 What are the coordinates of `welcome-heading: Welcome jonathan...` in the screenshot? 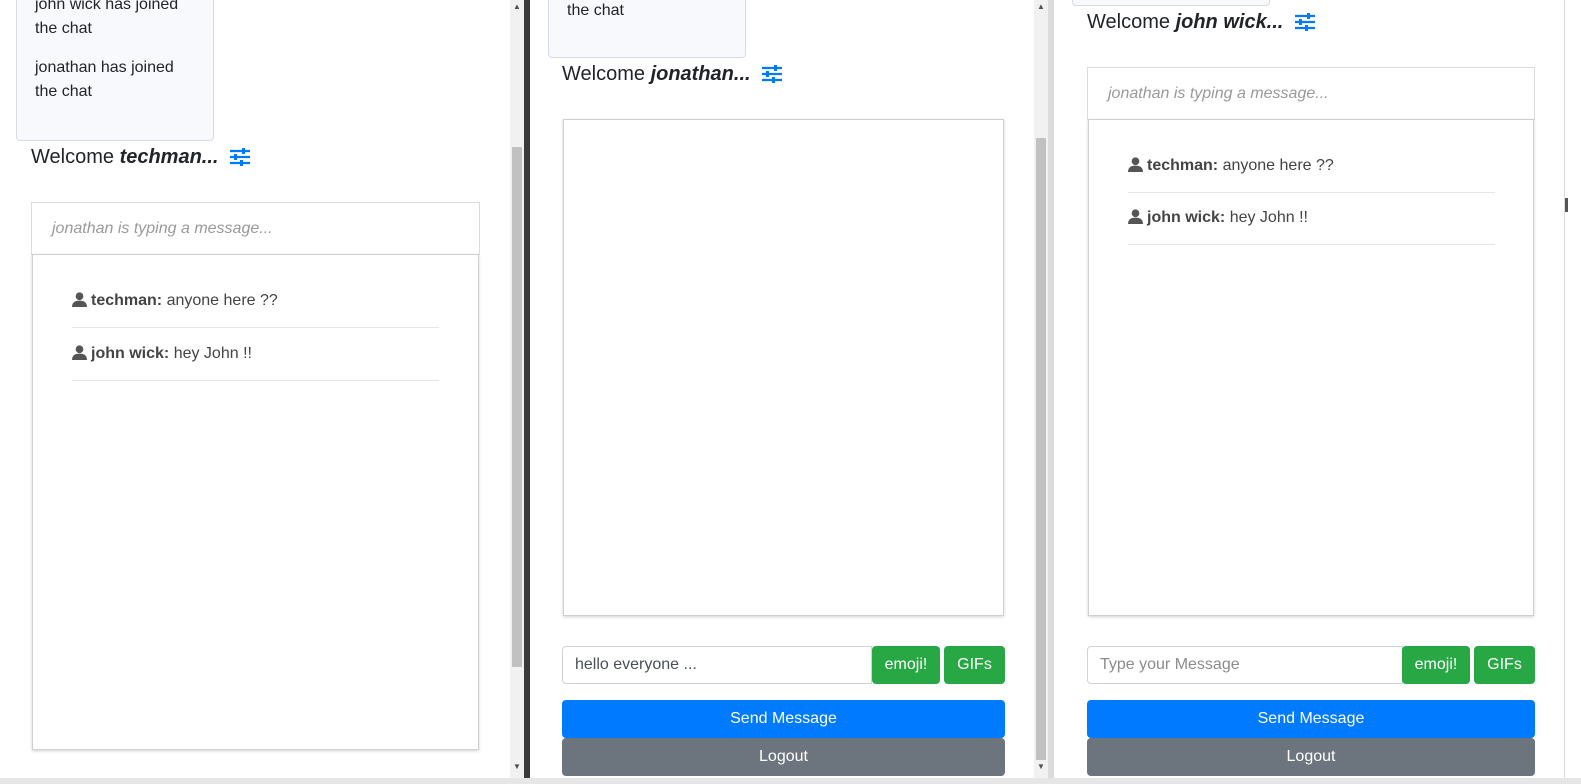 It's located at (672, 75).